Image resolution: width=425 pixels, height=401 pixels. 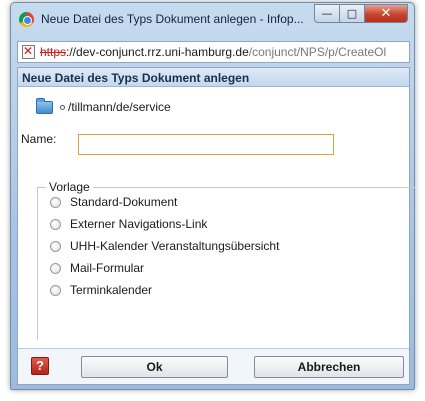 What do you see at coordinates (107, 268) in the screenshot?
I see `template-option-label: Mail-Formular` at bounding box center [107, 268].